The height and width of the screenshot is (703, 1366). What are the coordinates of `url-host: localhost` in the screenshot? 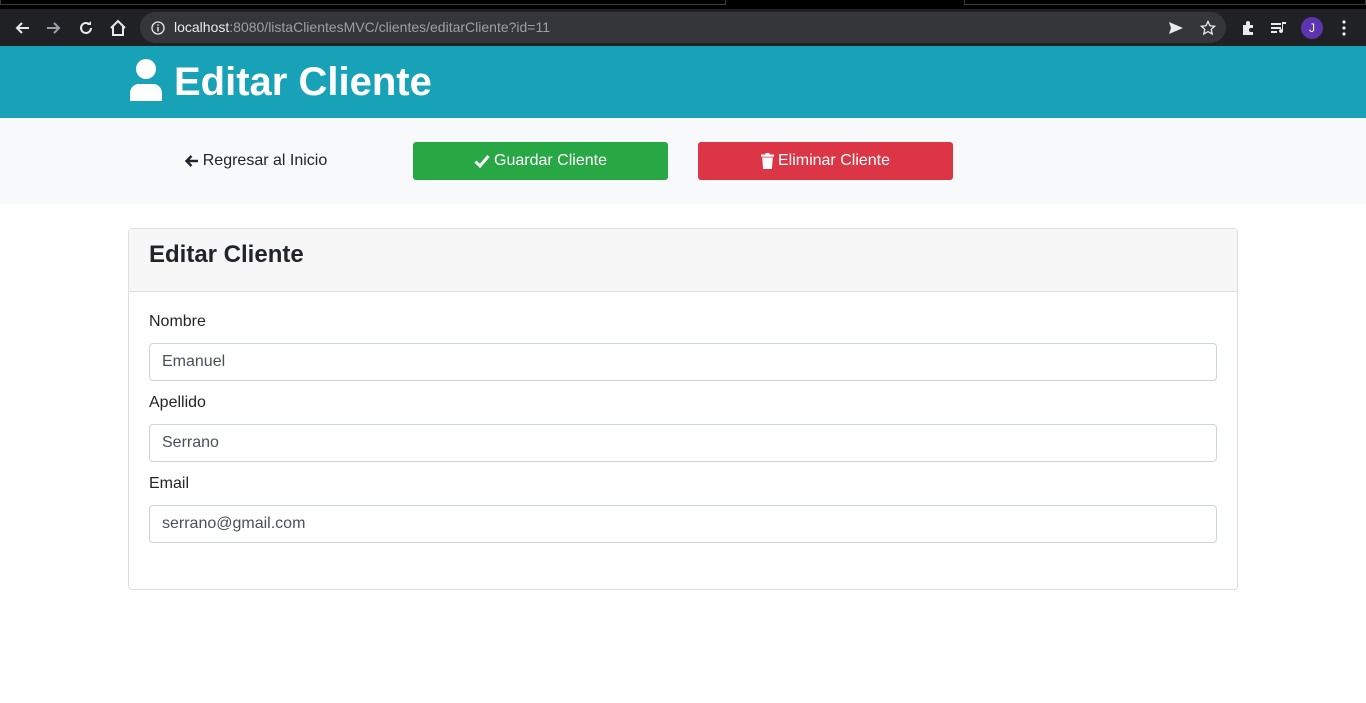 It's located at (202, 27).